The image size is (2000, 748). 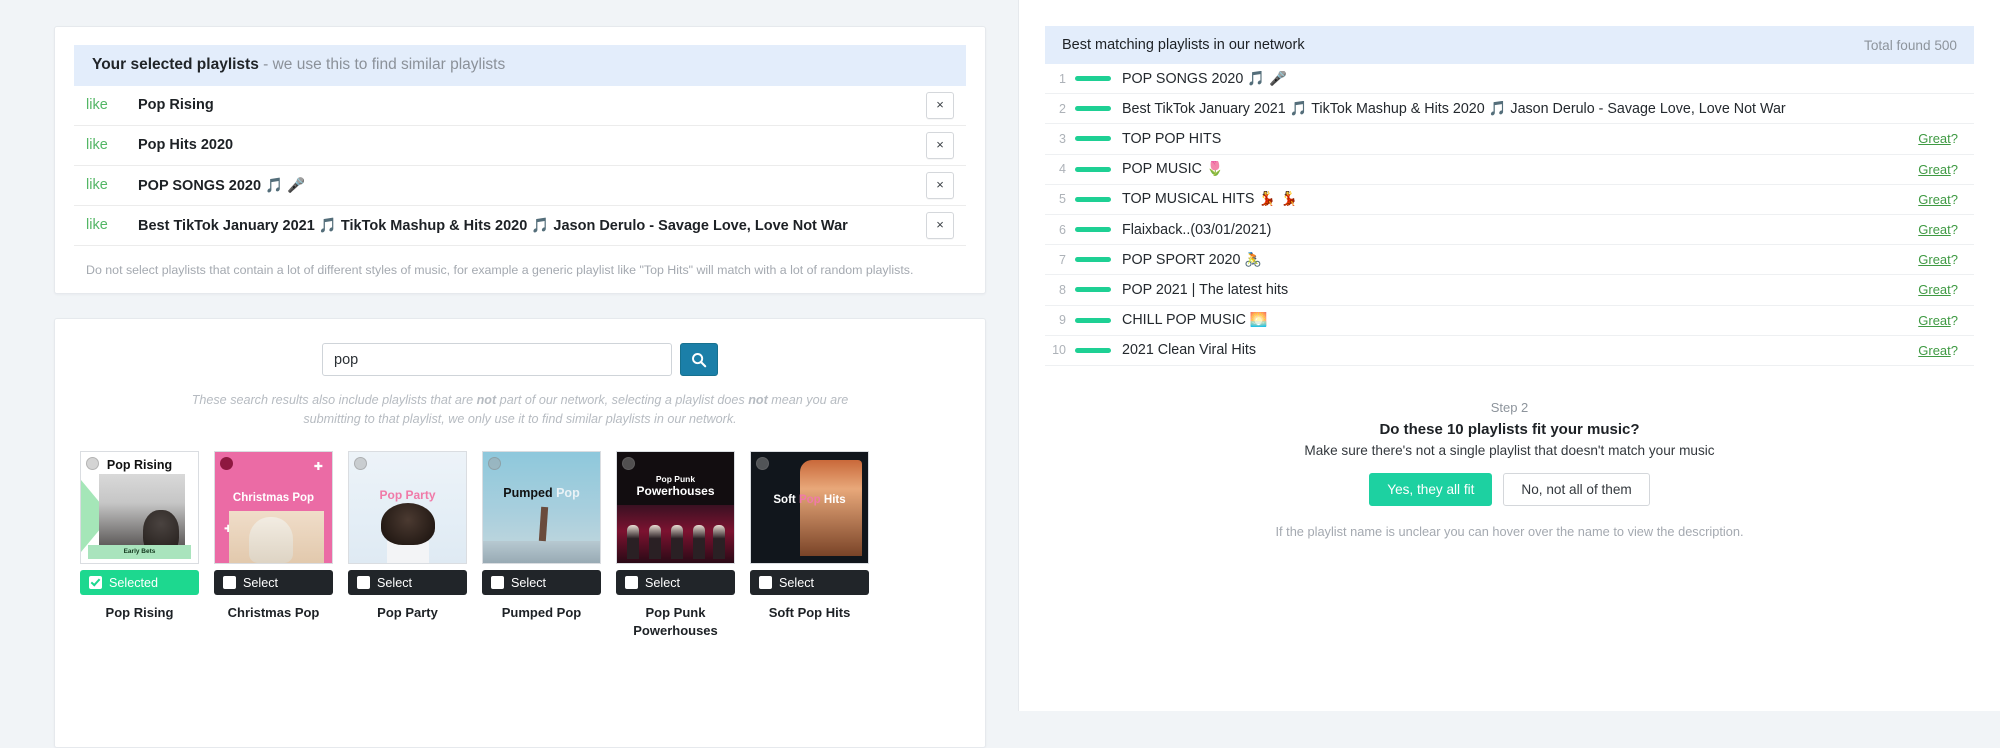 I want to click on match-row: 3 TOP POP HITS Great?, so click(x=1509, y=139).